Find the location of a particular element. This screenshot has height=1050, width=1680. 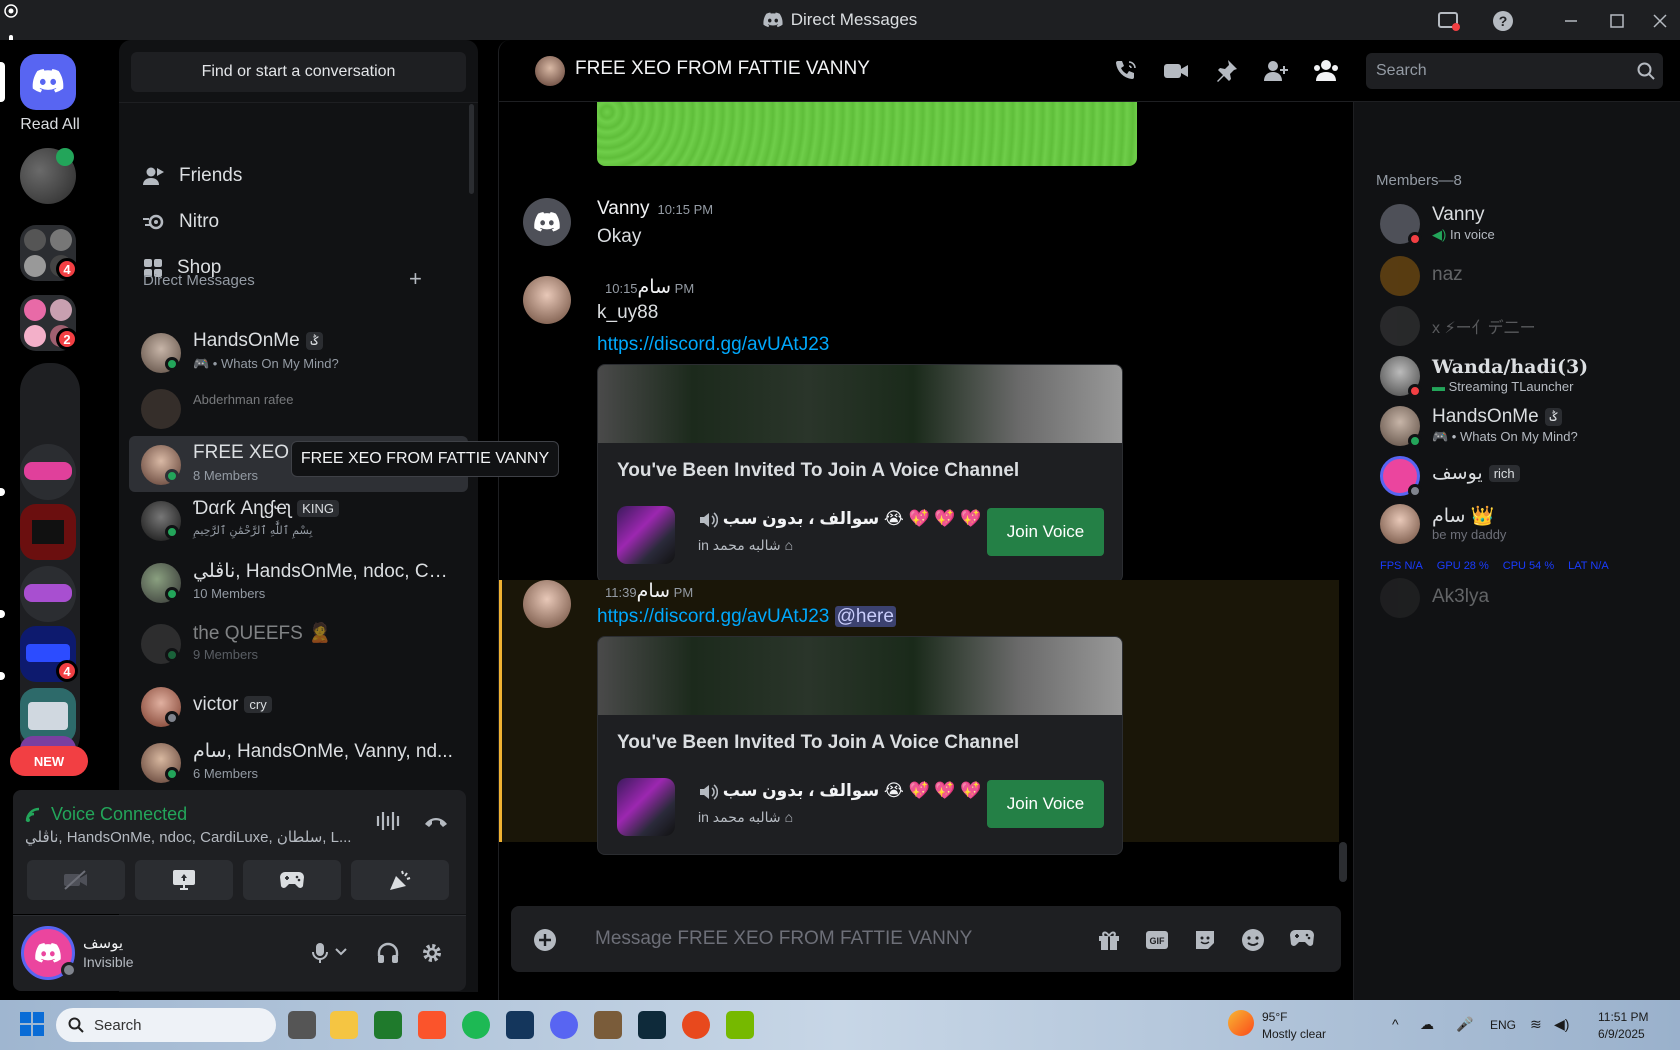

mic-tray-icon: 🎤 is located at coordinates (1464, 1024).